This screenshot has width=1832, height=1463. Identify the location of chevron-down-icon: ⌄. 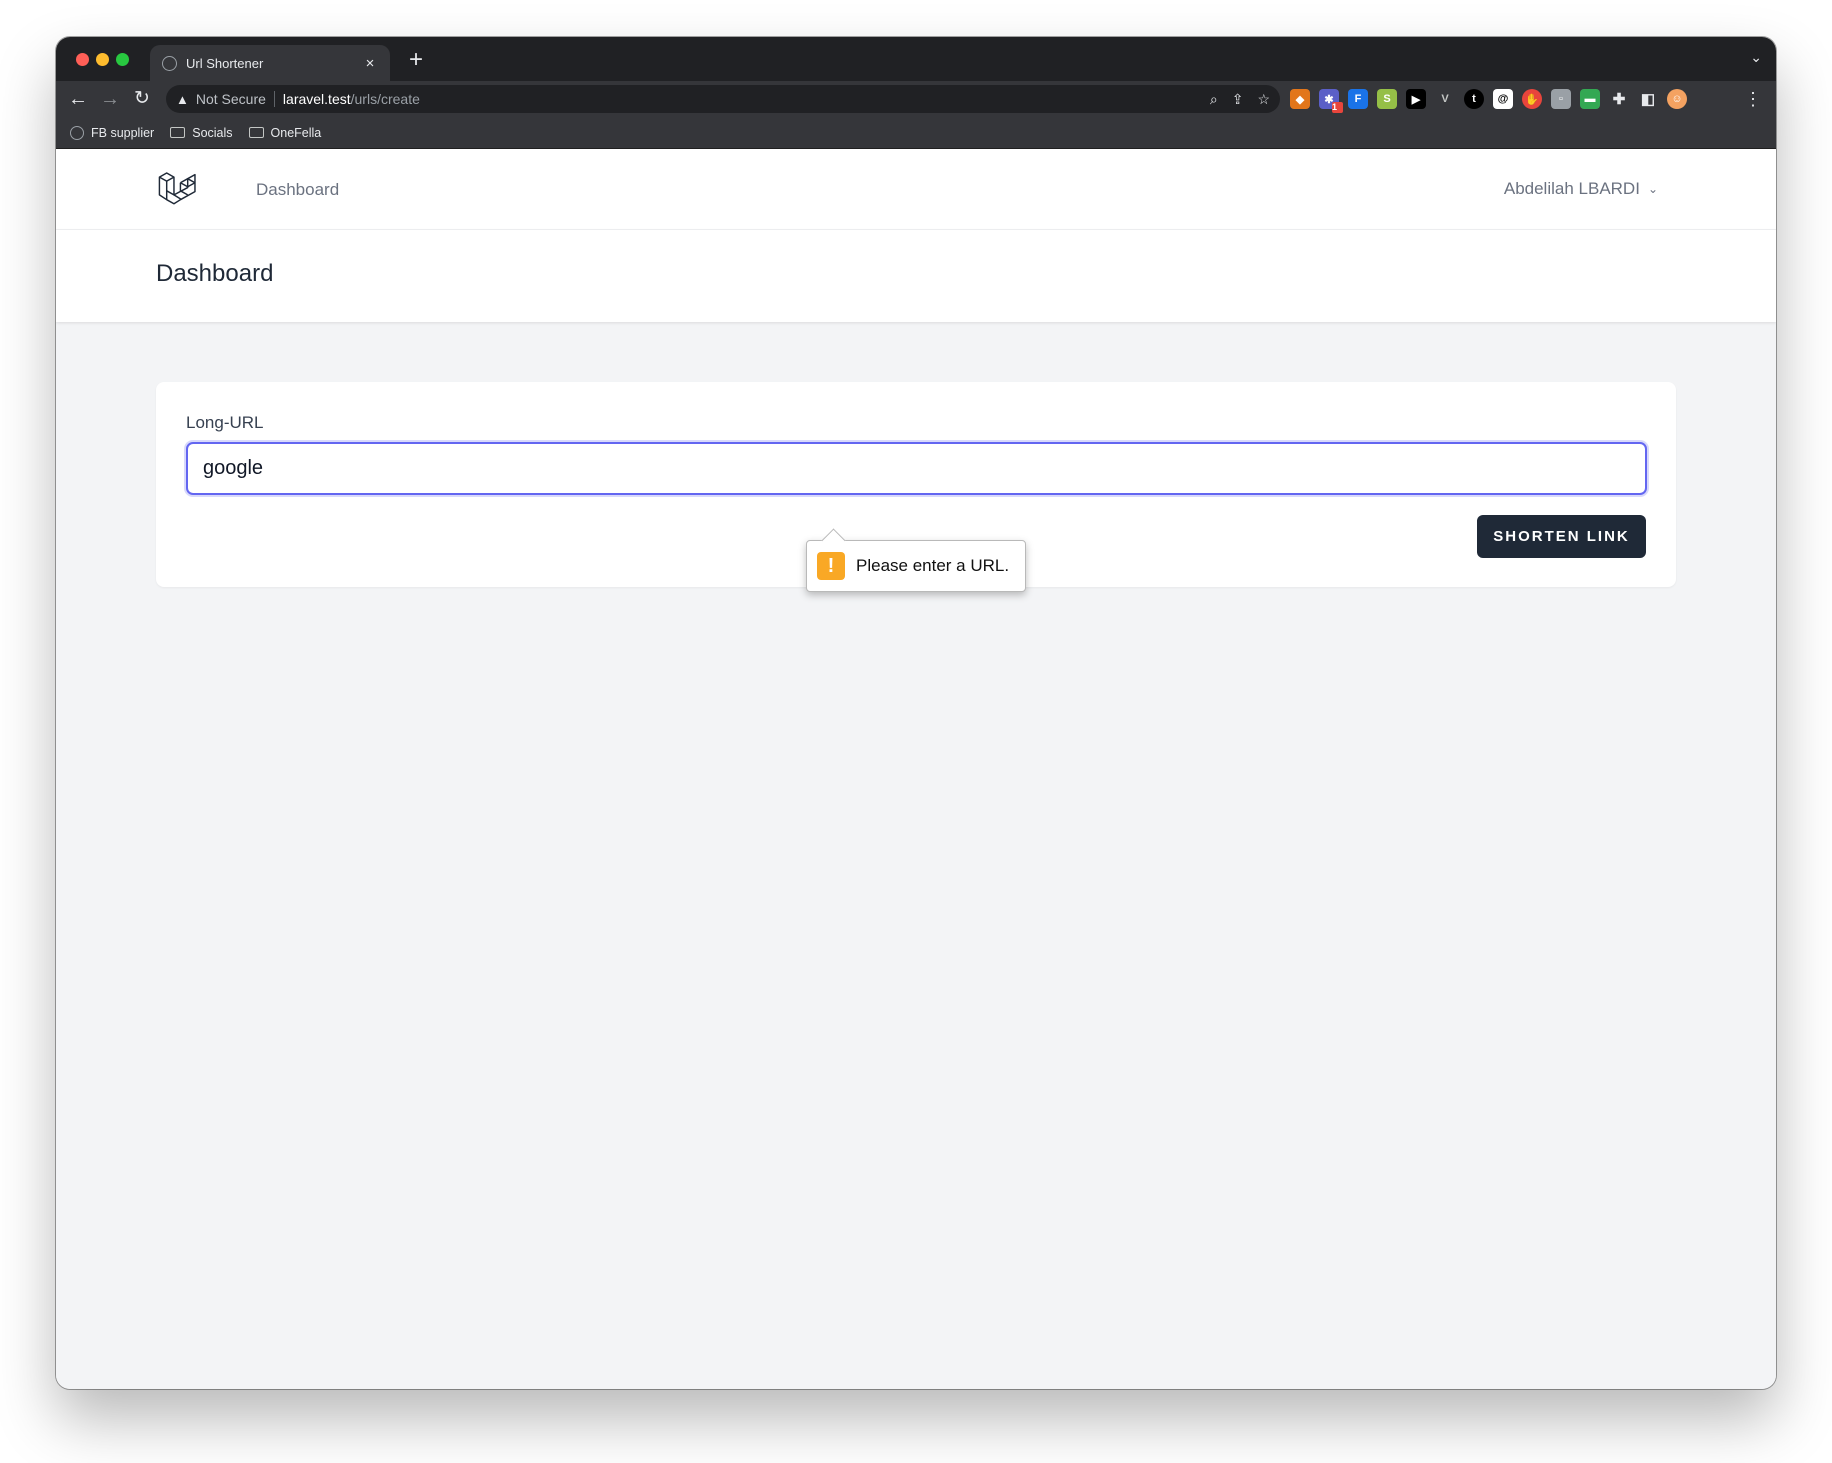
(1652, 189).